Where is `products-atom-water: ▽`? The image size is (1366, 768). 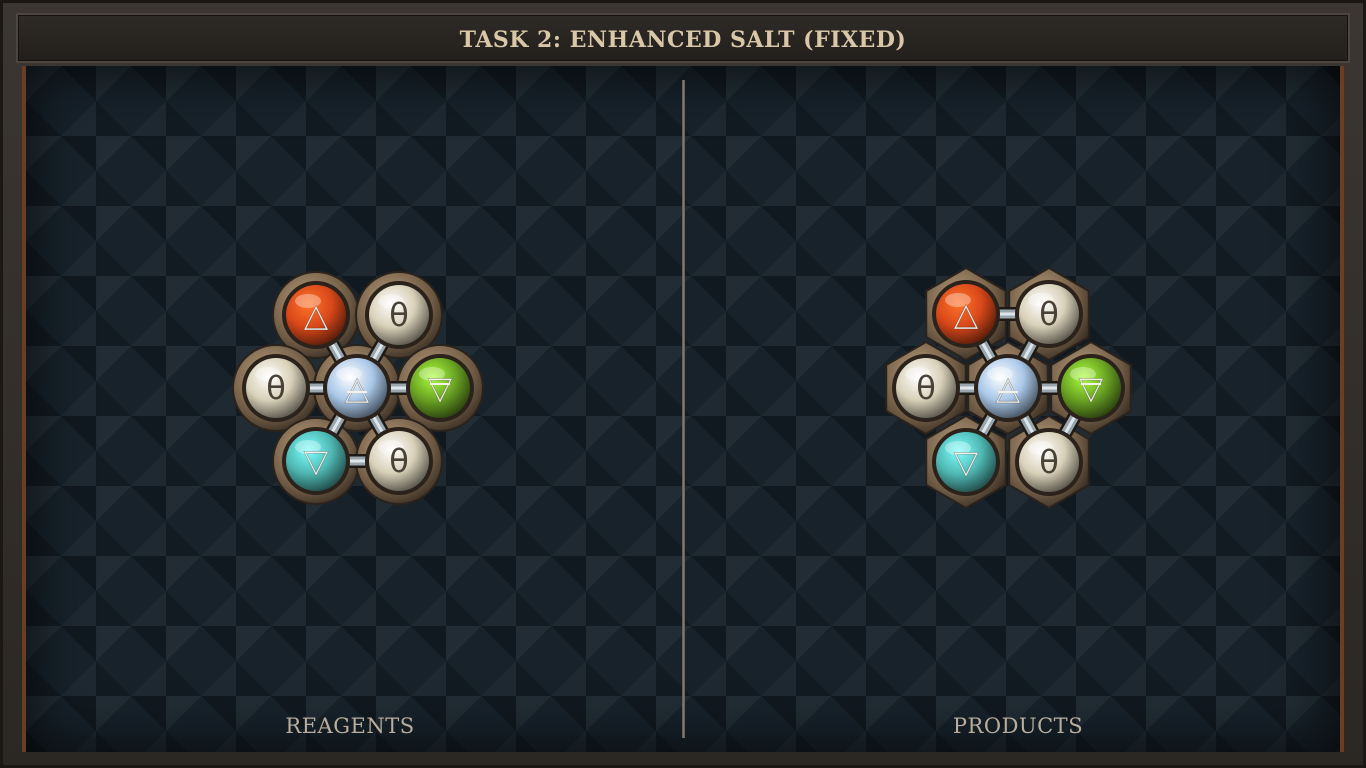 products-atom-water: ▽ is located at coordinates (966, 462).